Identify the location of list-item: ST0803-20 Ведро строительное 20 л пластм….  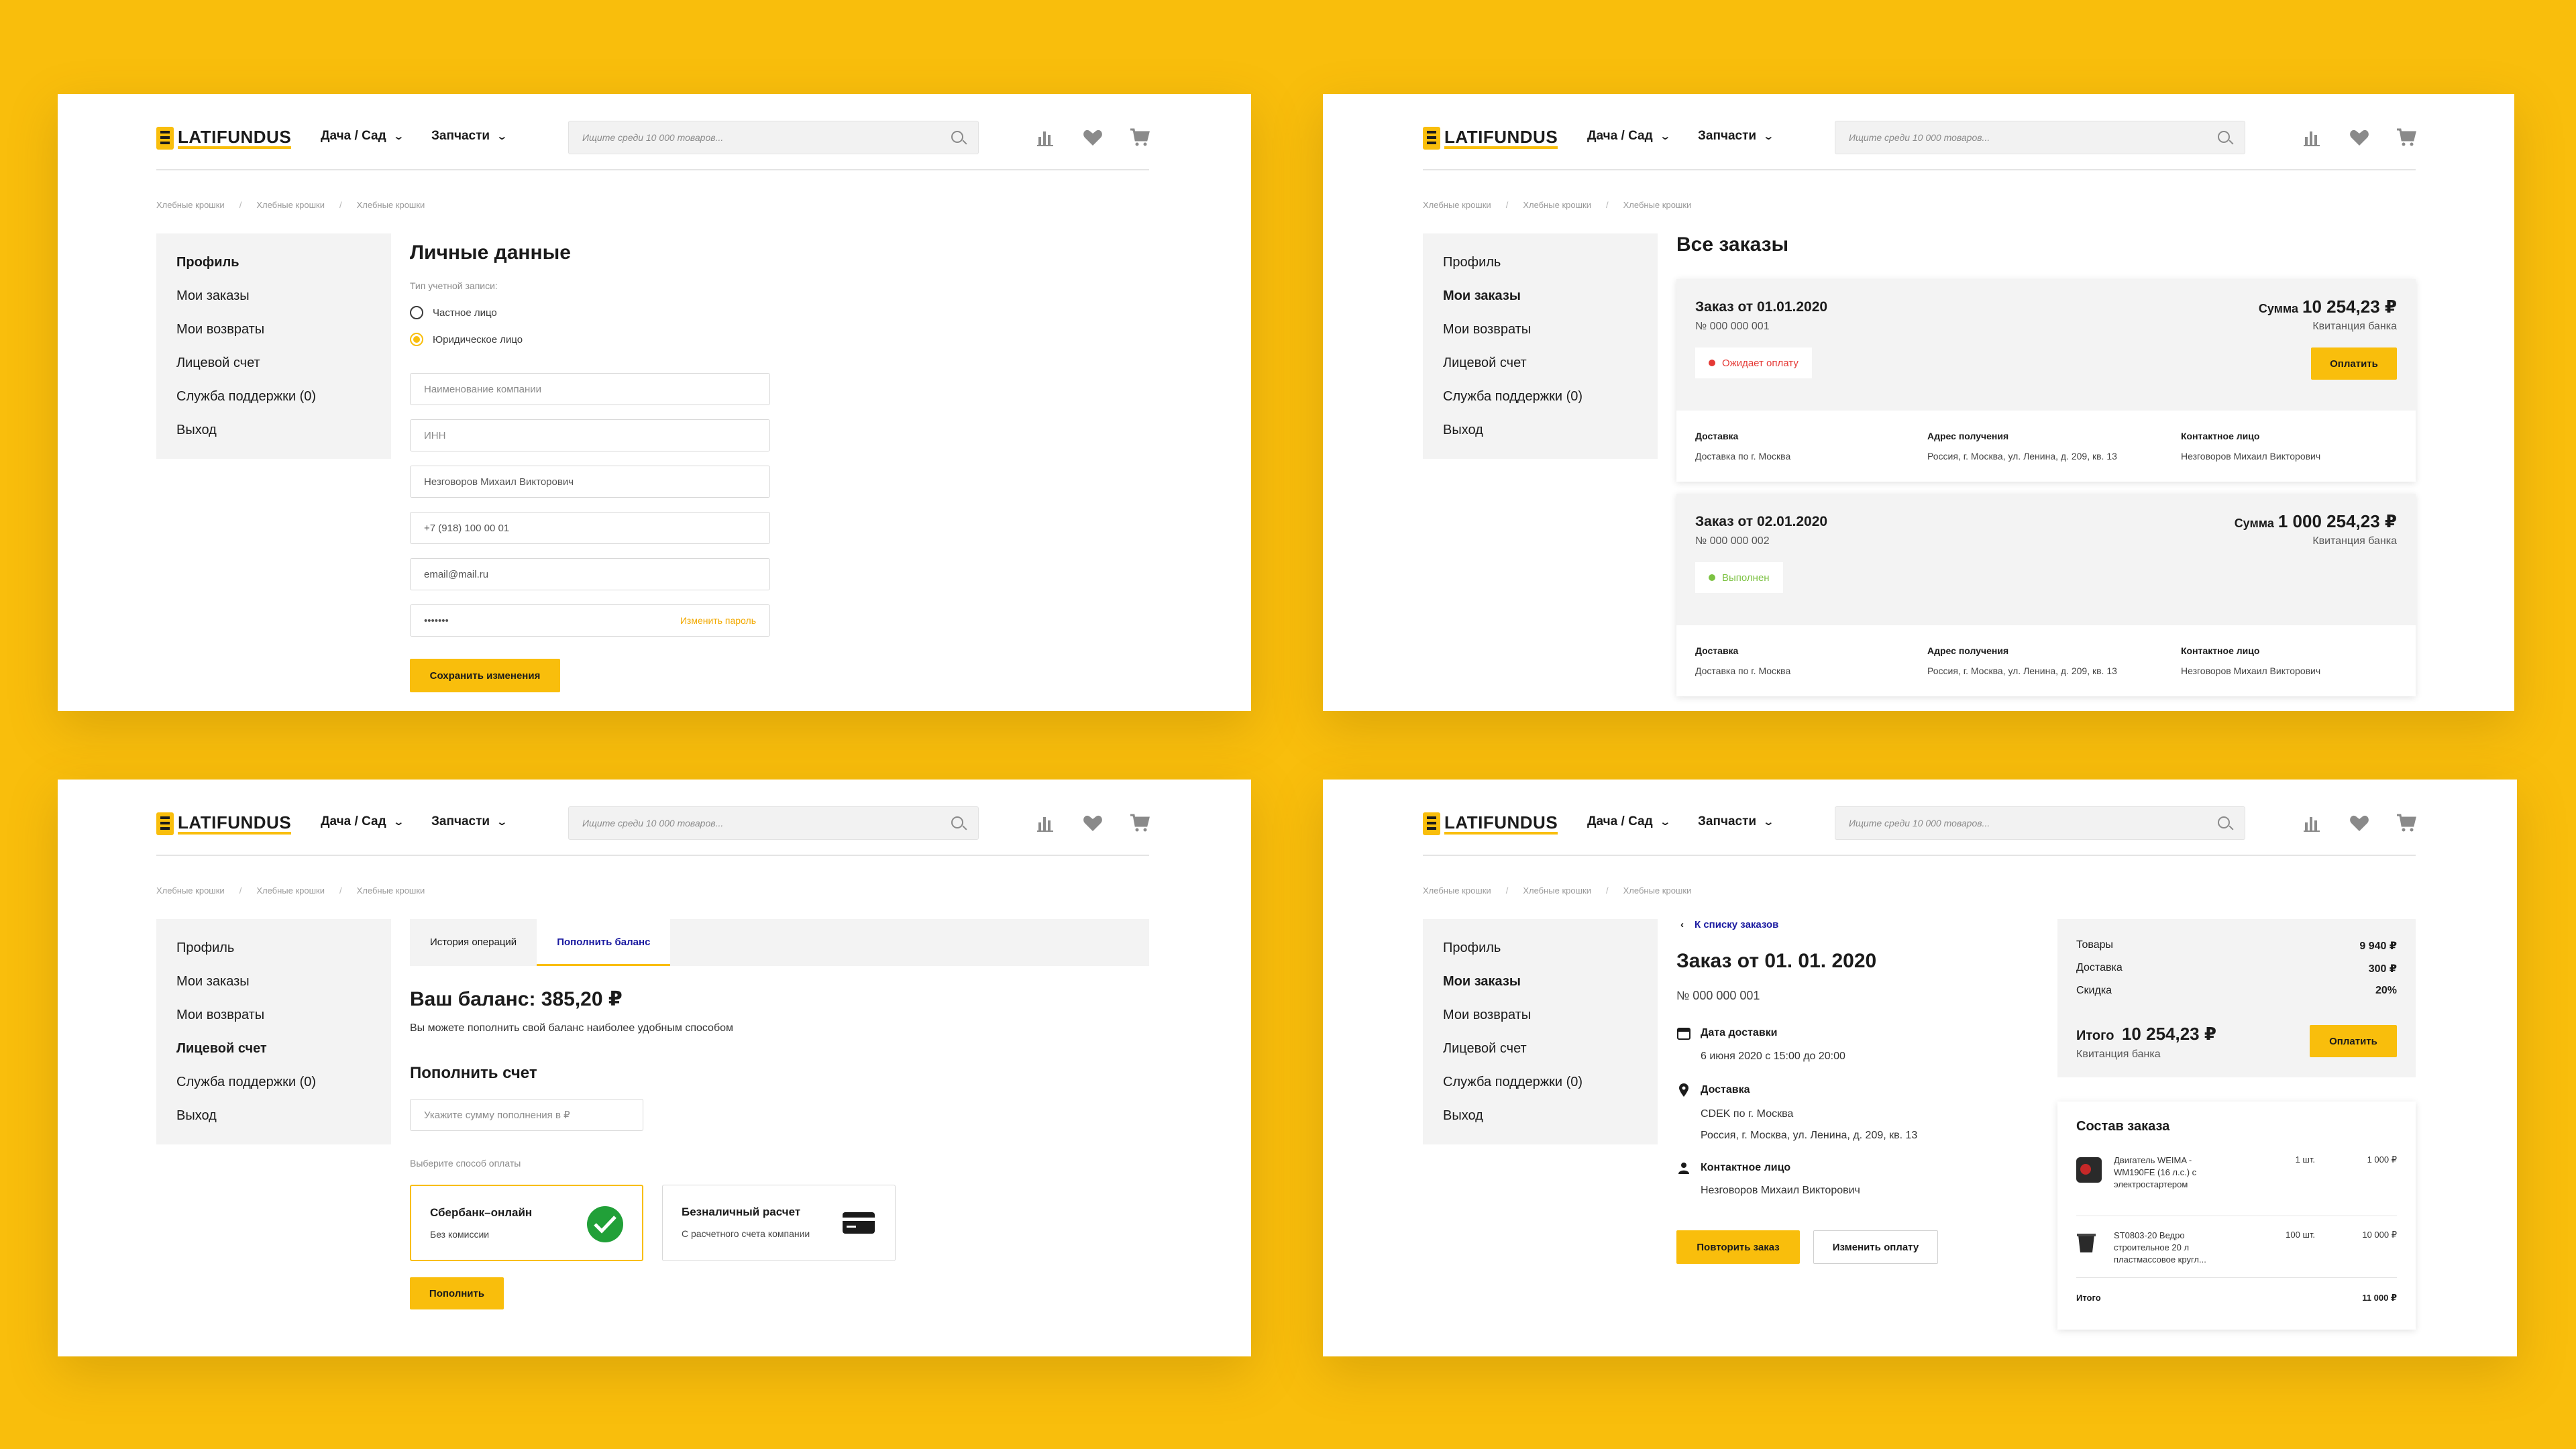
(2236, 1247).